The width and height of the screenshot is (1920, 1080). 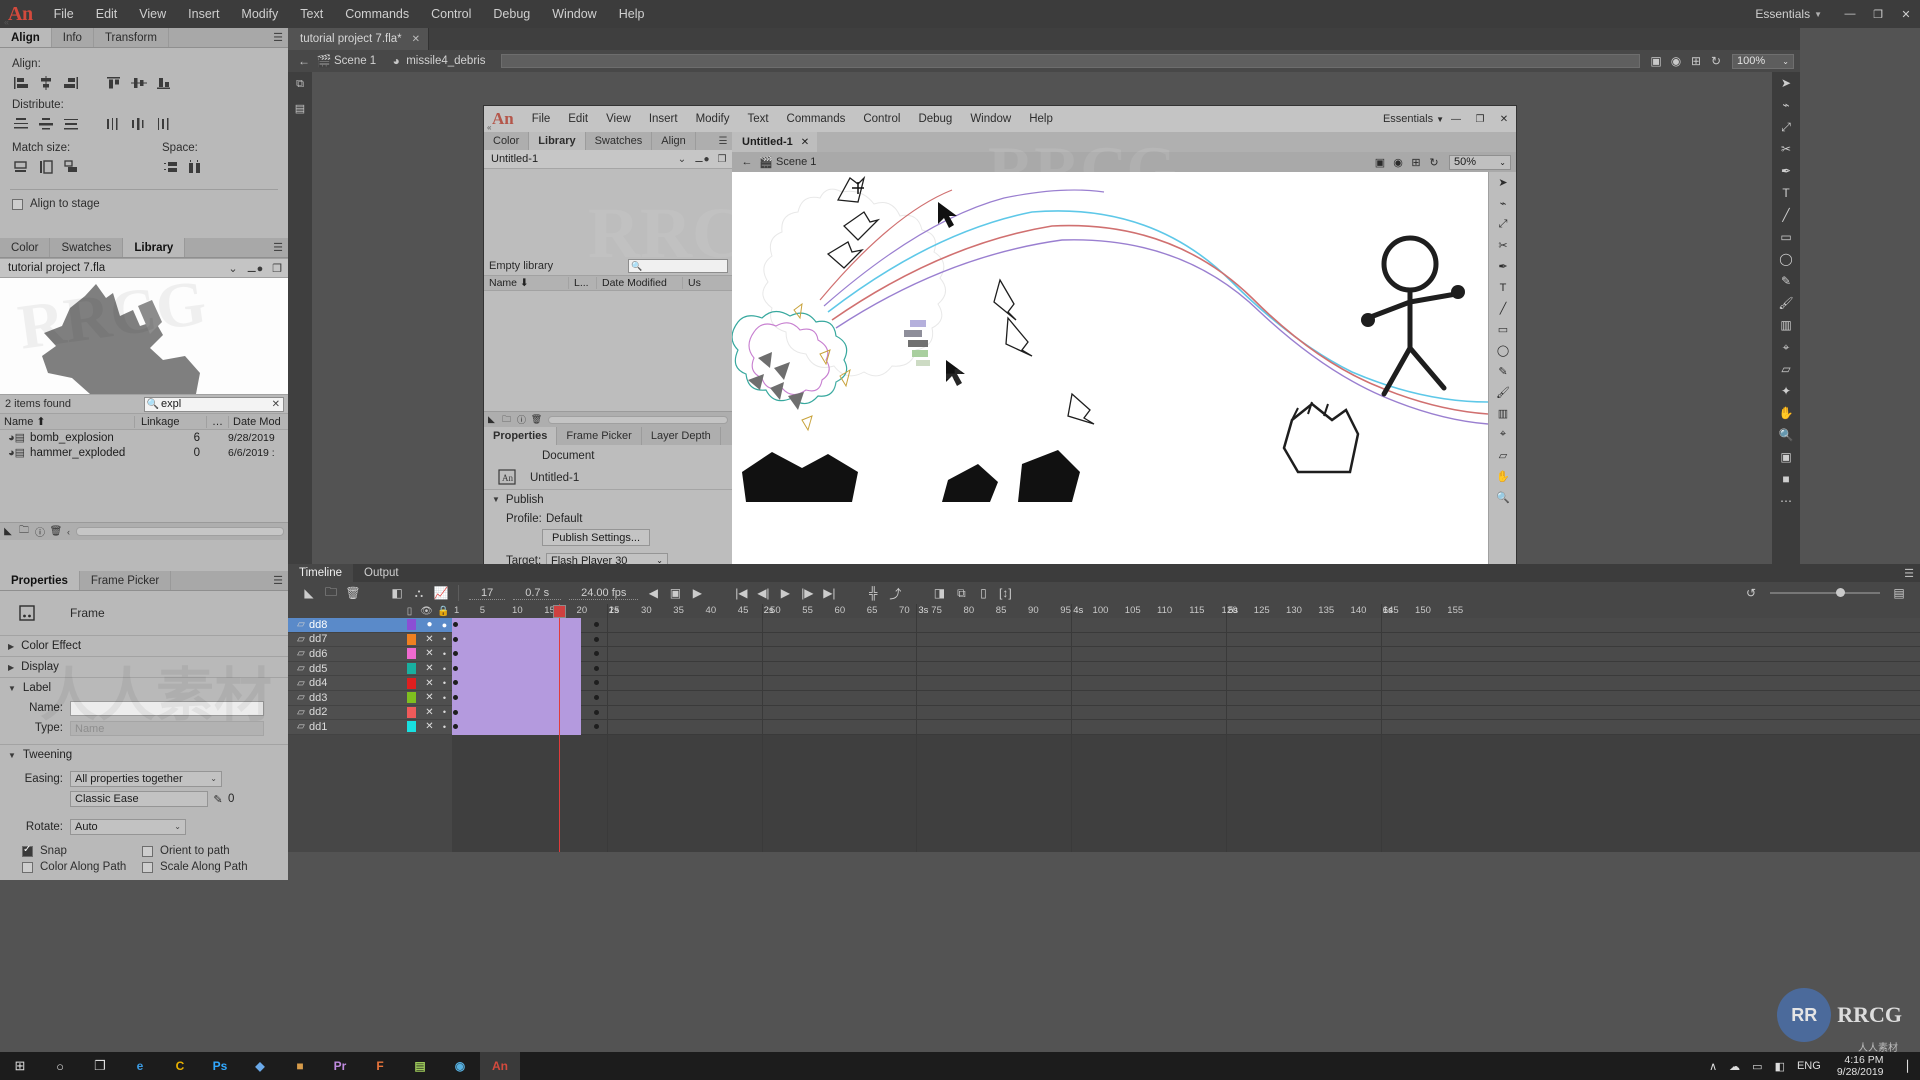 What do you see at coordinates (460, 1066) in the screenshot?
I see `taskbar-app-media-icon: ◉` at bounding box center [460, 1066].